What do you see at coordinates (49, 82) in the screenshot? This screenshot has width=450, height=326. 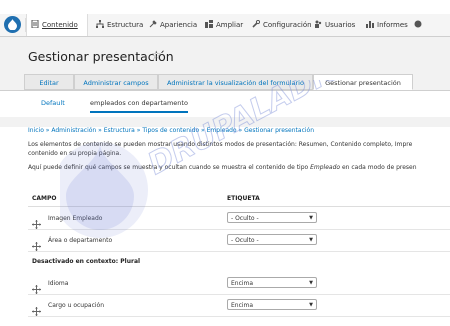 I see `tab-edit: Editar` at bounding box center [49, 82].